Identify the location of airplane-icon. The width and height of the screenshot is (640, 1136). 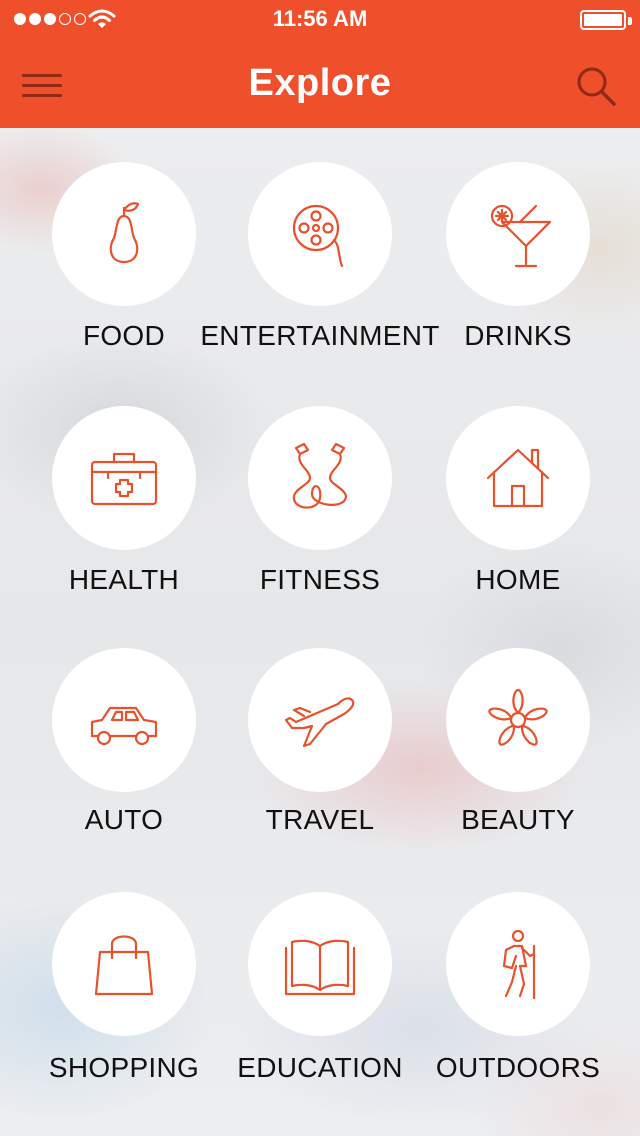
(319, 722).